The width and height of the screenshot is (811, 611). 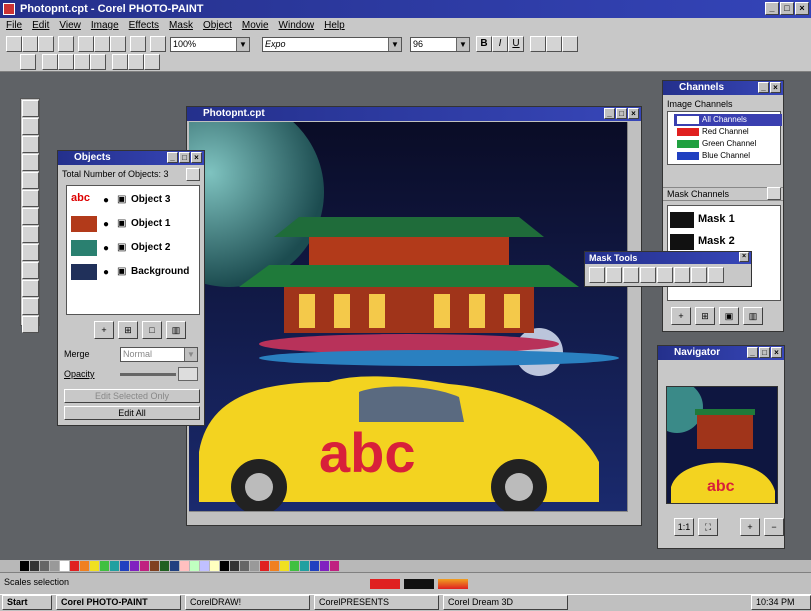 I want to click on fill-tool-icon, so click(x=30, y=270).